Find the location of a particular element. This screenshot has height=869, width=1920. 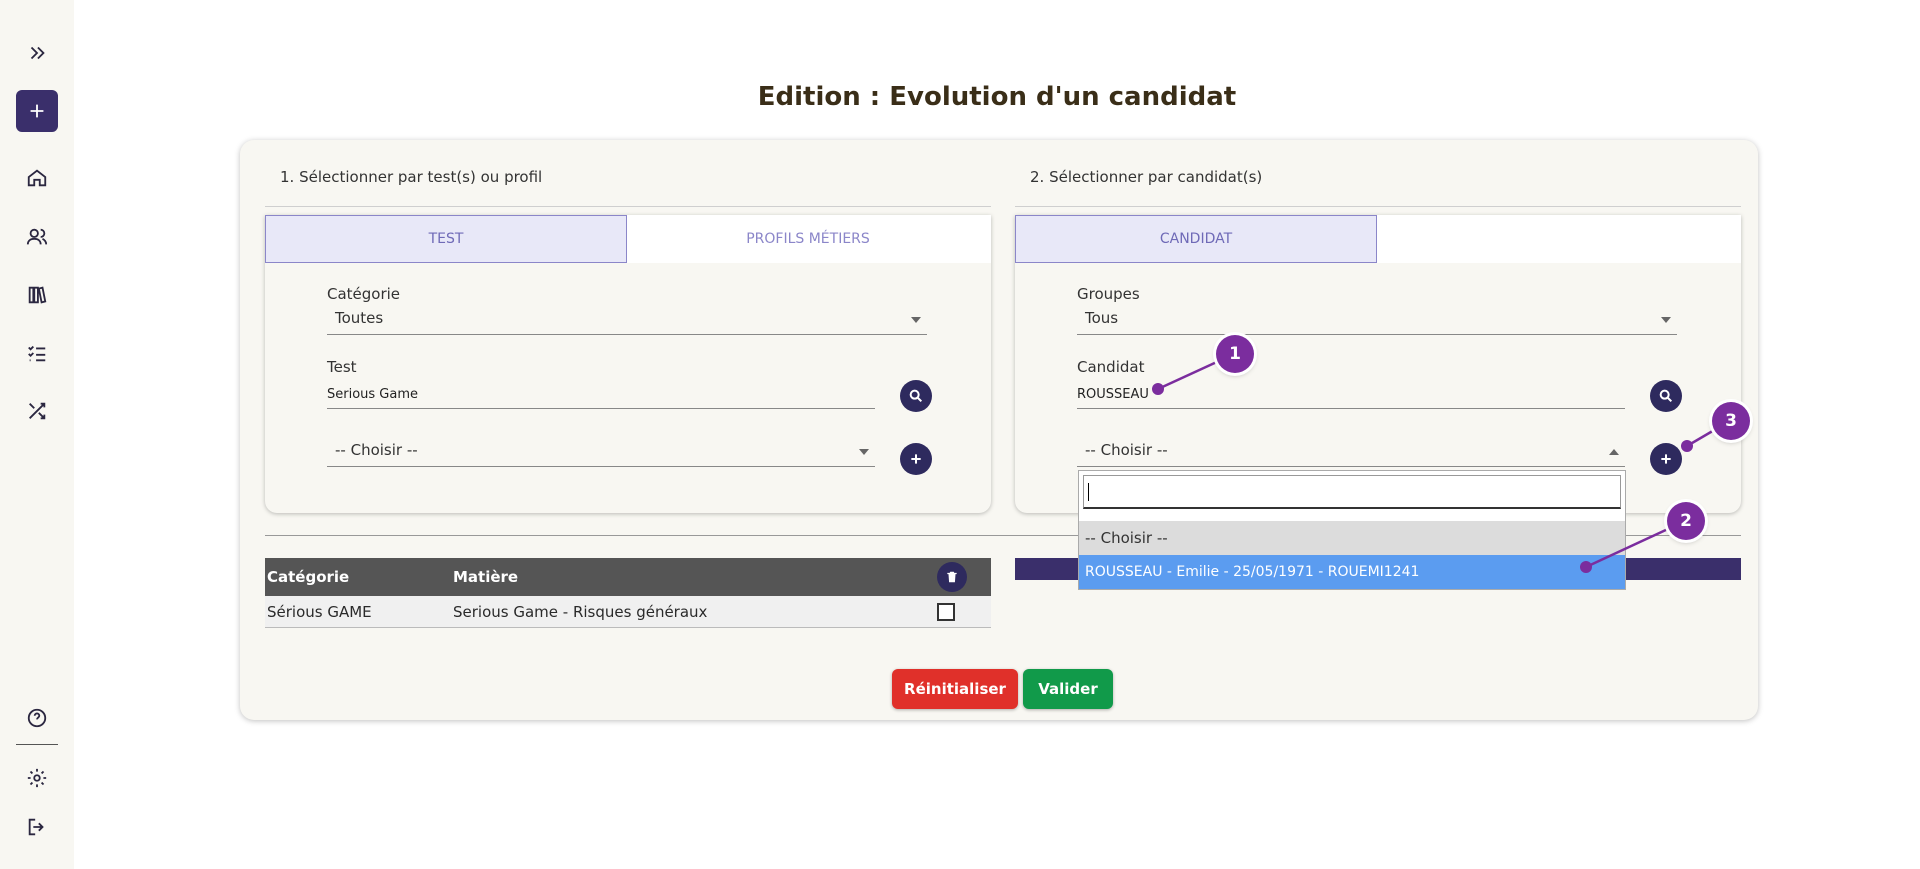

test-choose-value: -- Choisir -- is located at coordinates (376, 450).